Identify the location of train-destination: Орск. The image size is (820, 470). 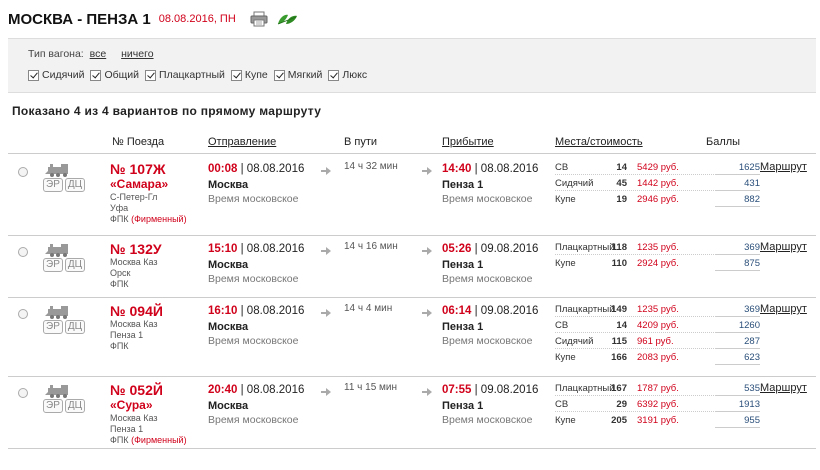
(120, 273).